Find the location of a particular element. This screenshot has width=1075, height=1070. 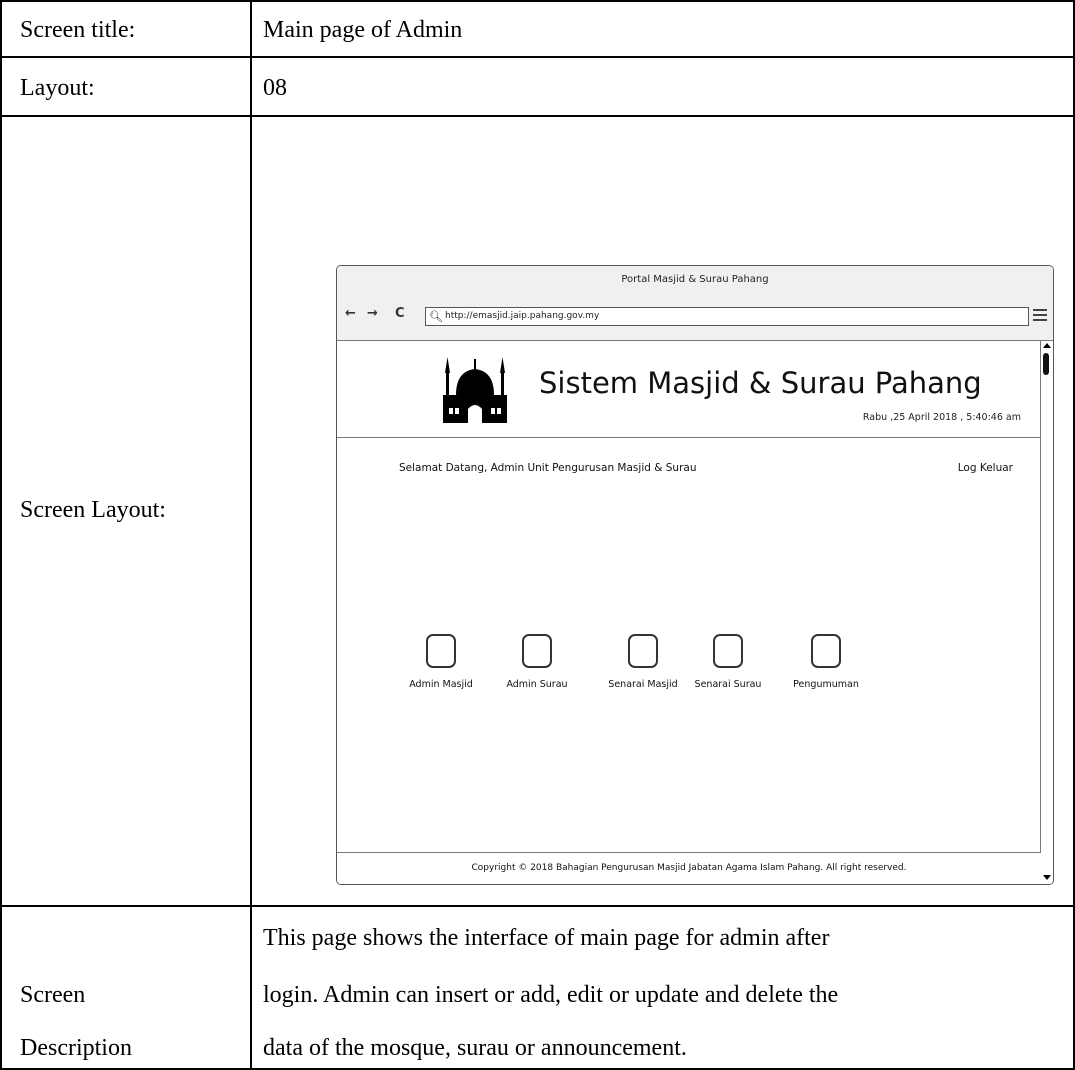

menu-item-senarai-surau: Senarai Surau is located at coordinates (728, 662).